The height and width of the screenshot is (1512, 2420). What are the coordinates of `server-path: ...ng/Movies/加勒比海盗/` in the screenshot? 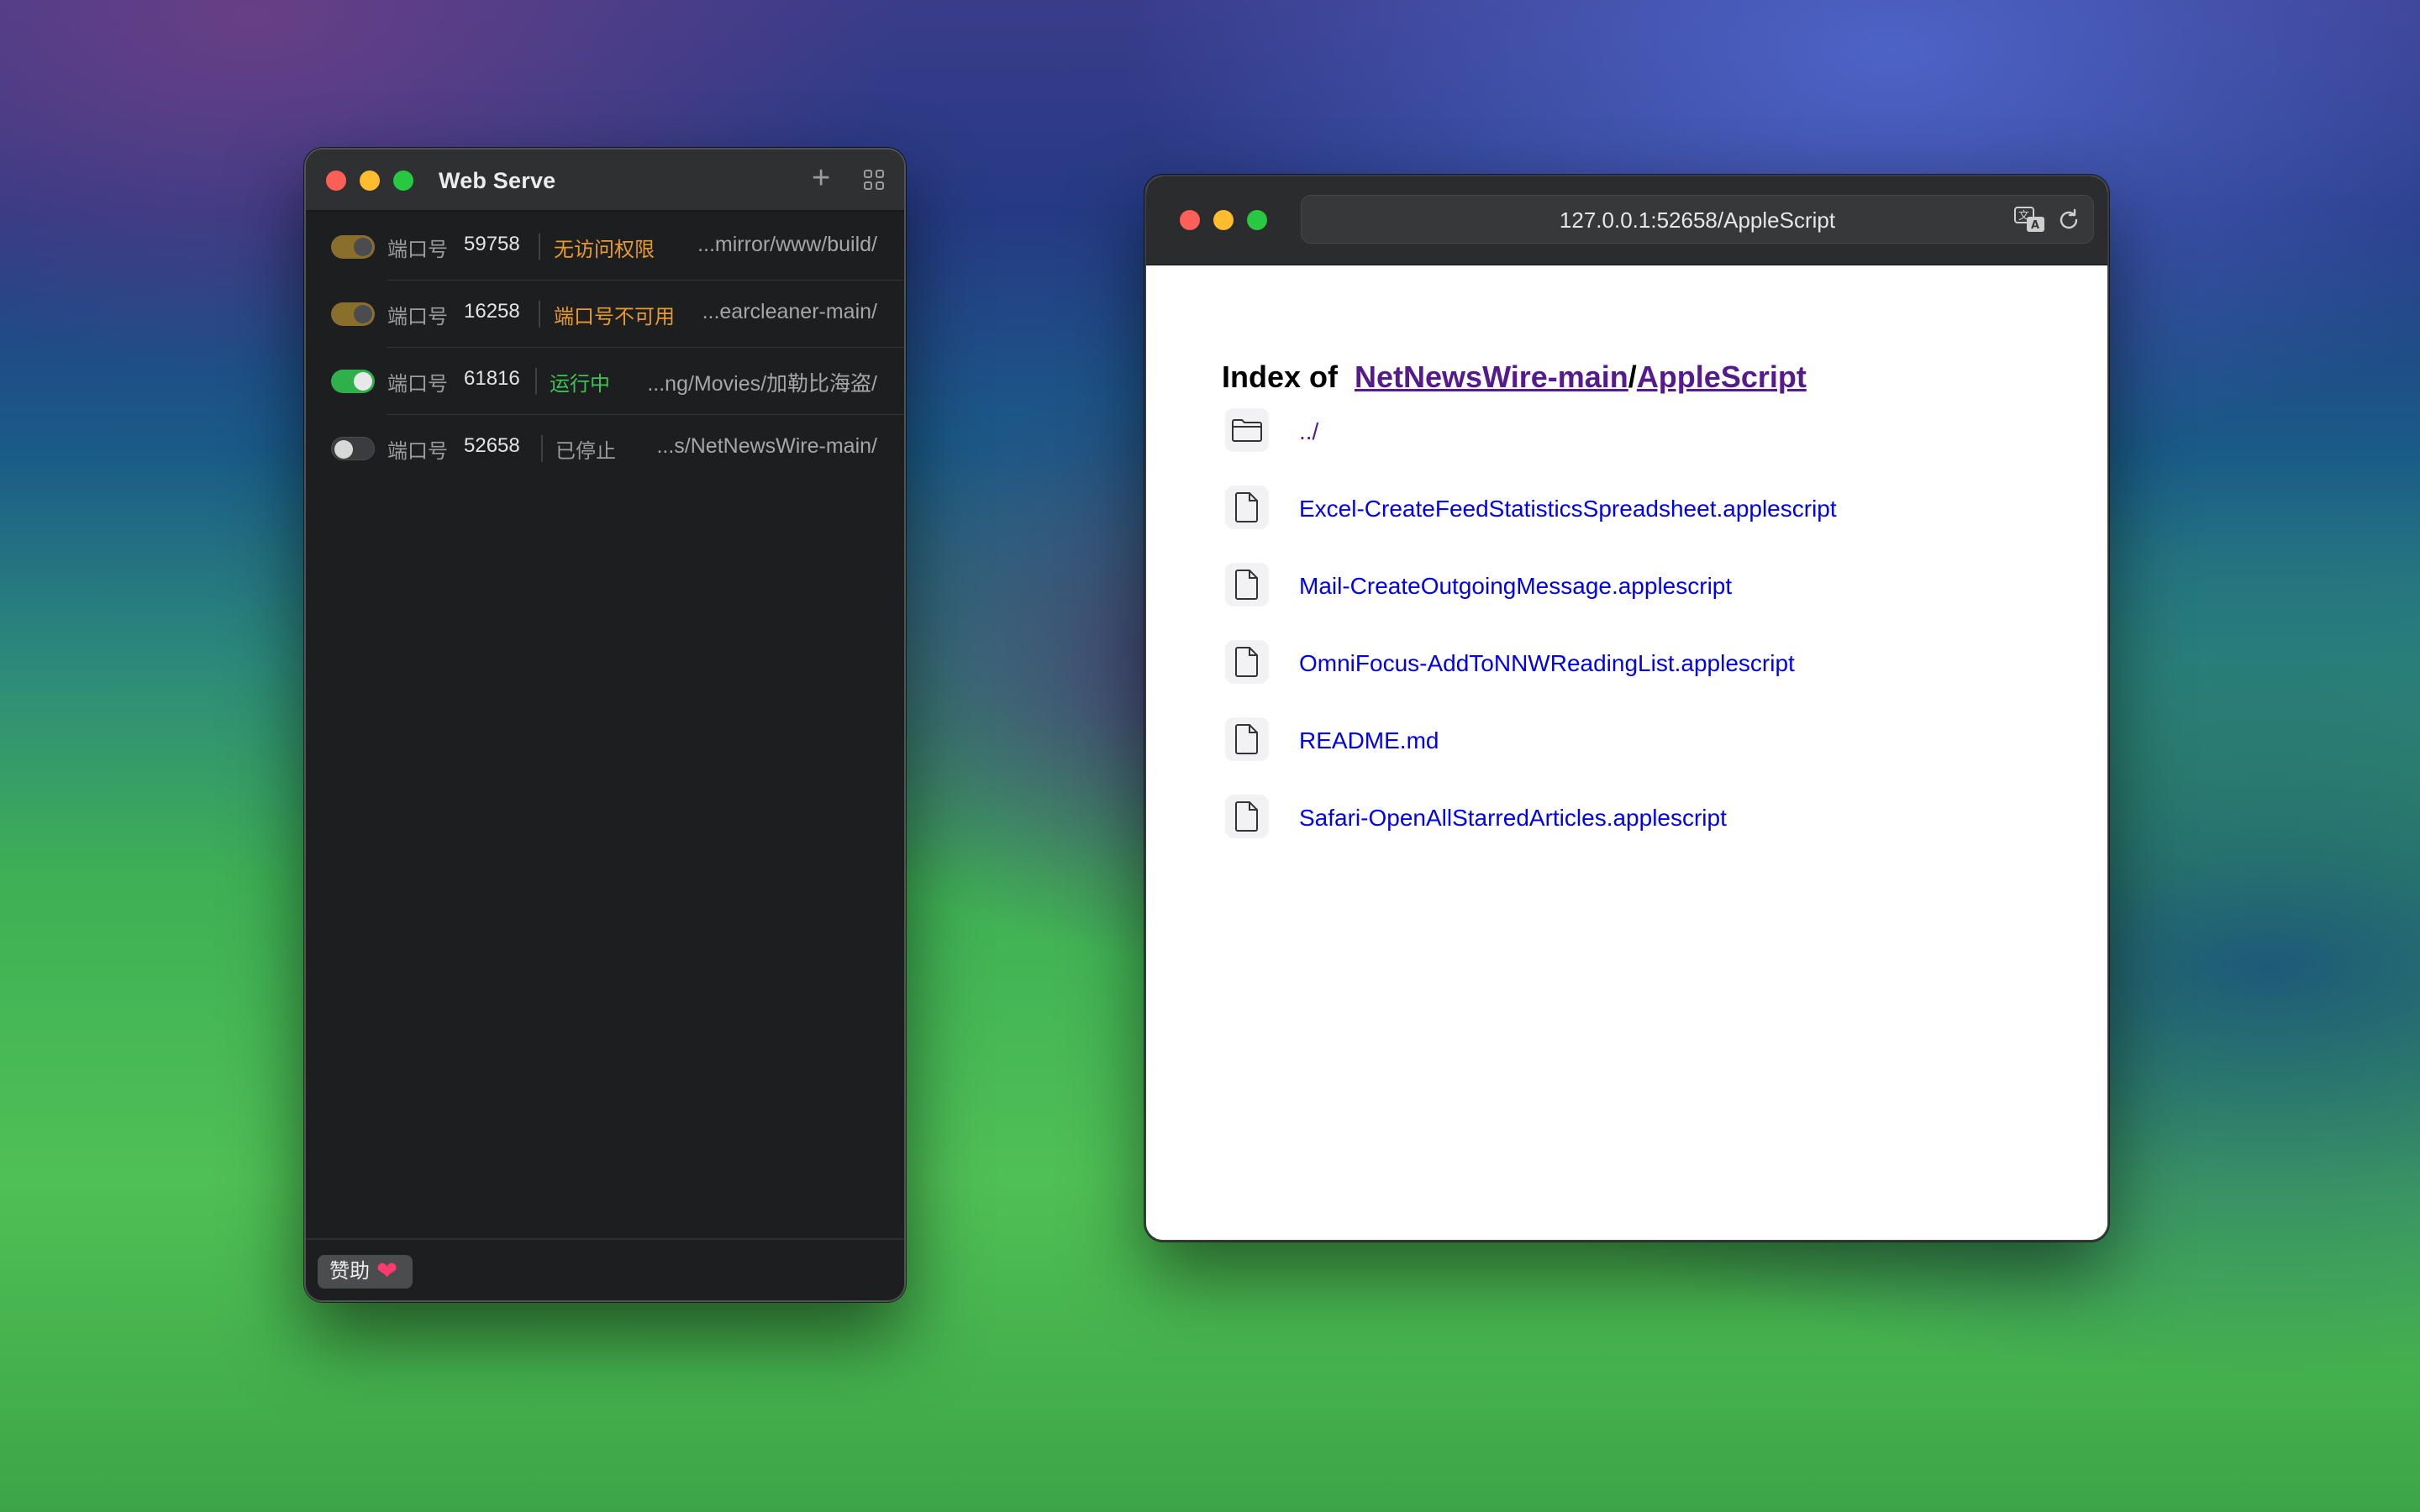 It's located at (762, 384).